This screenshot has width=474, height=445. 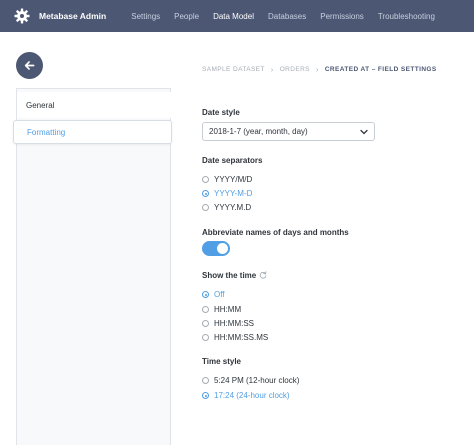 What do you see at coordinates (232, 160) in the screenshot?
I see `date-separators-label: Date separators` at bounding box center [232, 160].